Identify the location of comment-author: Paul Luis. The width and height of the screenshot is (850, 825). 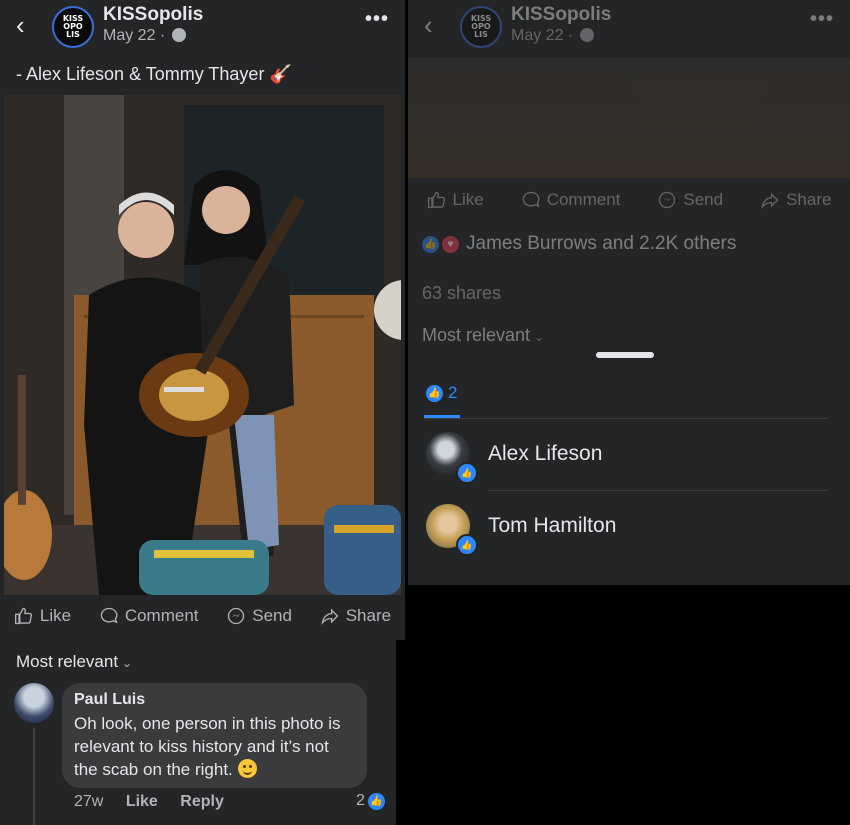
(214, 700).